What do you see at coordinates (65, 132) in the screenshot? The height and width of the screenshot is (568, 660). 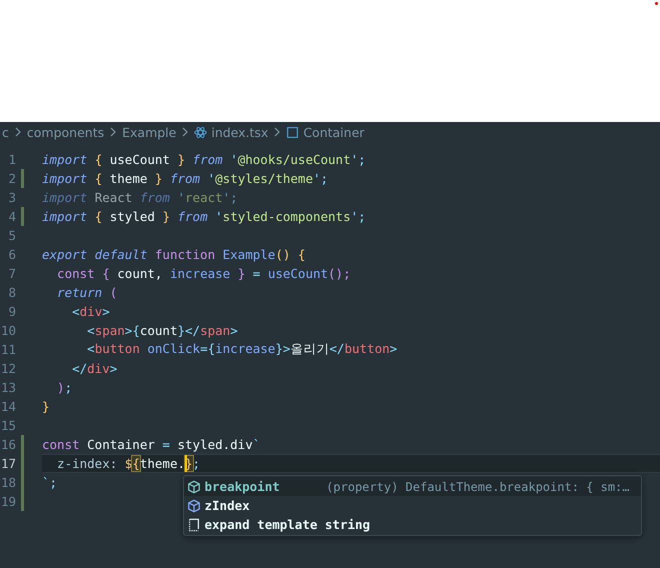 I see `breadcrumb-item: components` at bounding box center [65, 132].